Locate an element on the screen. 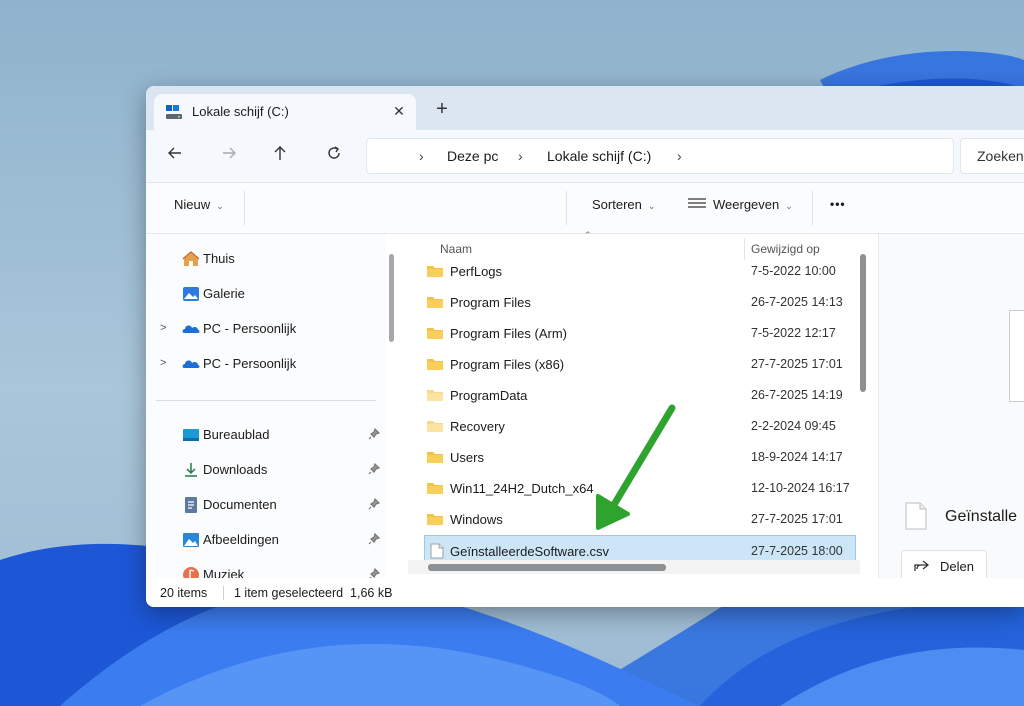  sidebar-item-galerie: Galerie is located at coordinates (266, 294).